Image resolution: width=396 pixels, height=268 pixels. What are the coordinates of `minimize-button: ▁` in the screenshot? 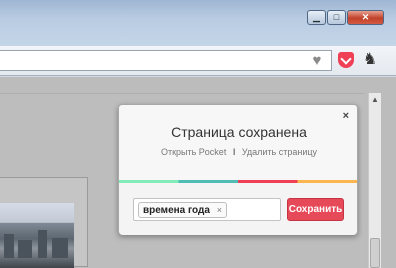 It's located at (316, 17).